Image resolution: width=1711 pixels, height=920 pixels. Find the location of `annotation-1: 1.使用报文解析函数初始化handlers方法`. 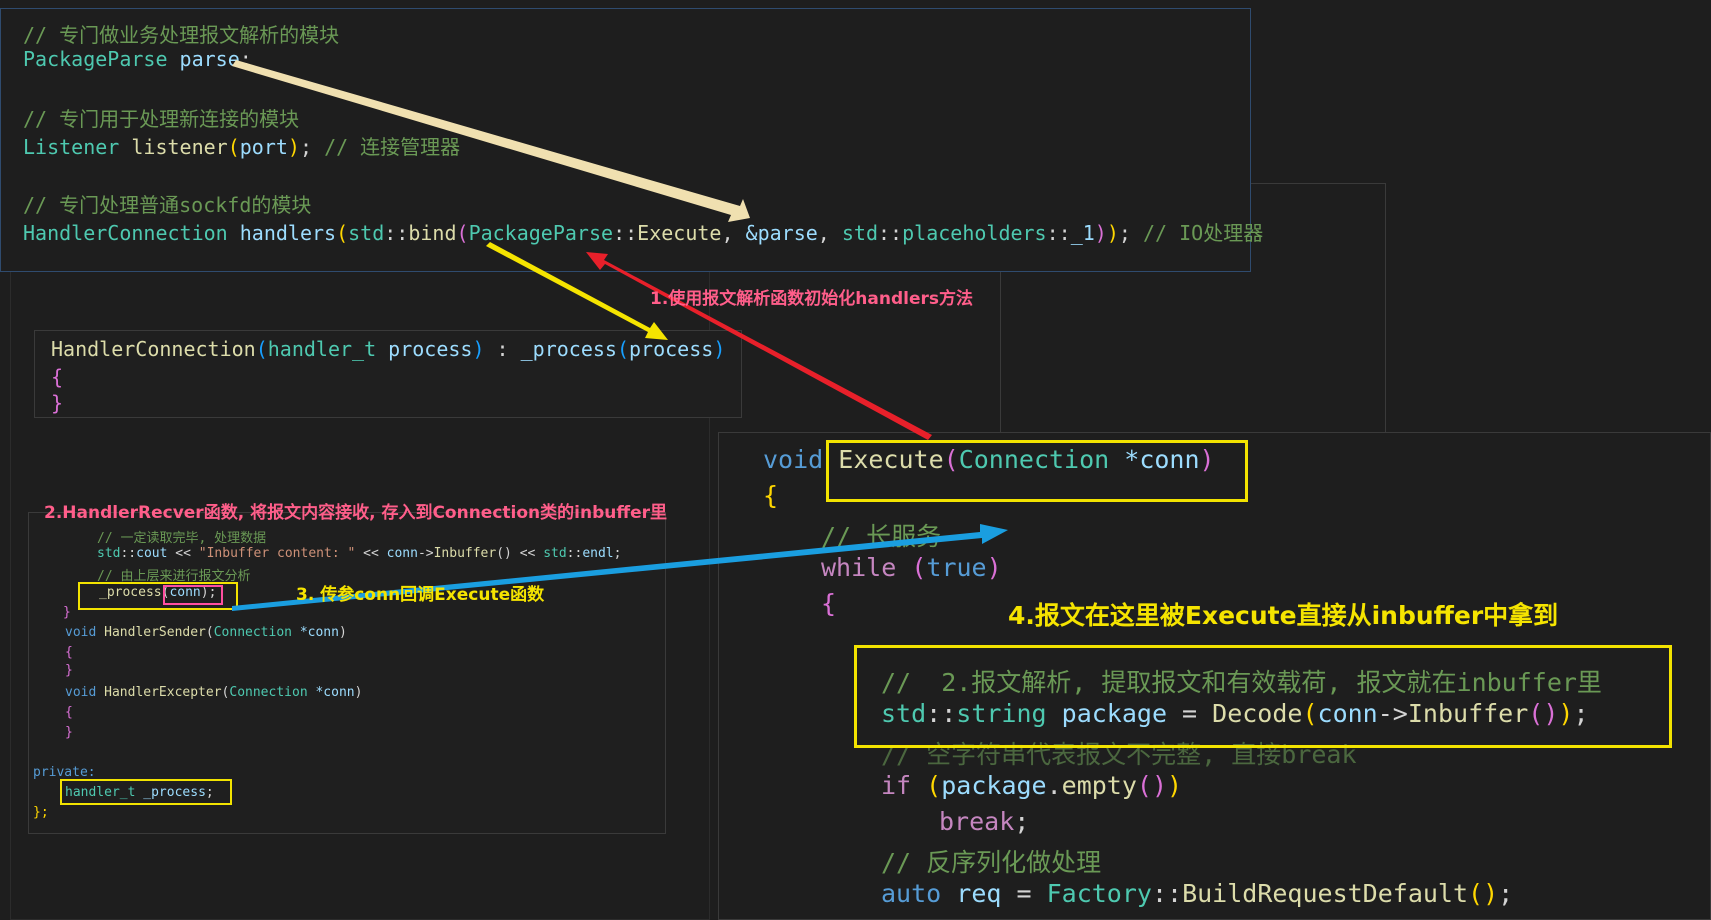

annotation-1: 1.使用报文解析函数初始化handlers方法 is located at coordinates (811, 299).